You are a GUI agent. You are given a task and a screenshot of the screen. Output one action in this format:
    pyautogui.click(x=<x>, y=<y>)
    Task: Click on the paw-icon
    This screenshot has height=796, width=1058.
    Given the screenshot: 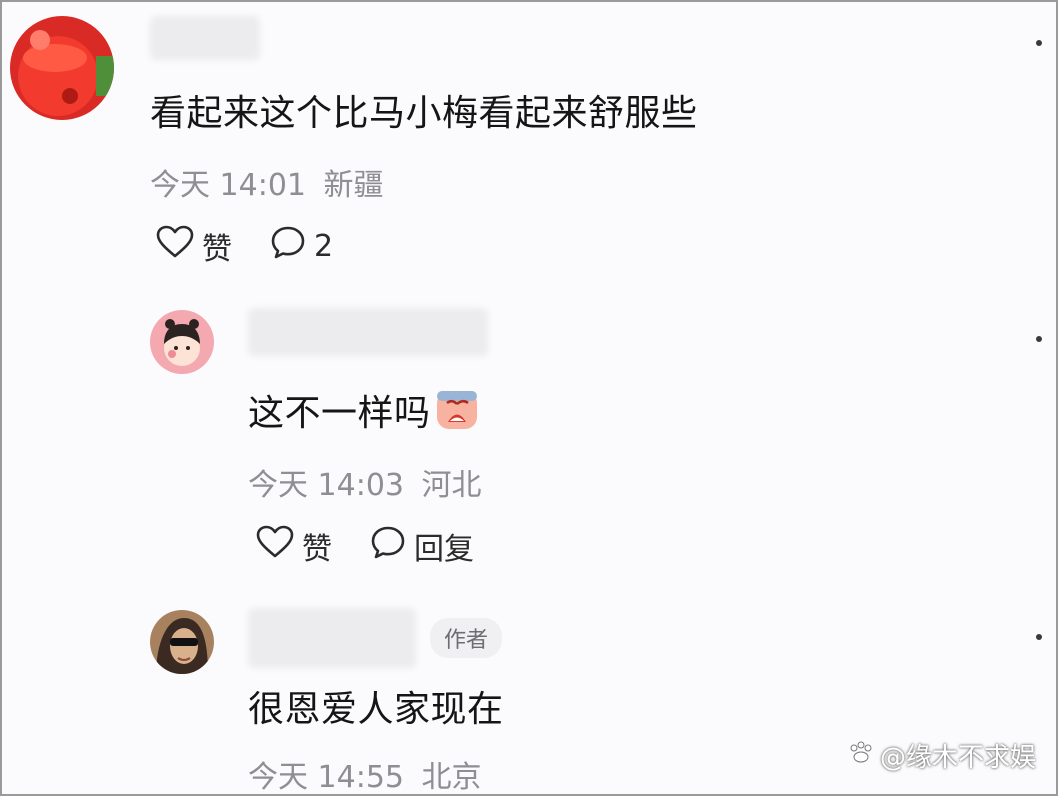 What is the action you would take?
    pyautogui.click(x=861, y=755)
    